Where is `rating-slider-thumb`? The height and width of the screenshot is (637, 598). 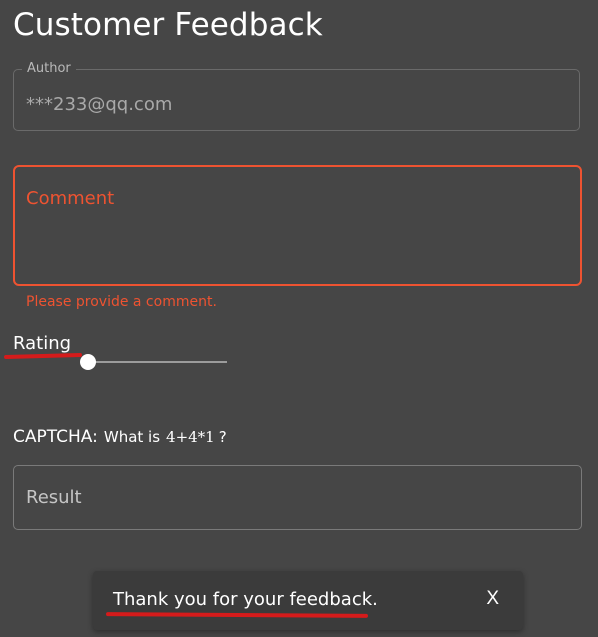
rating-slider-thumb is located at coordinates (88, 362).